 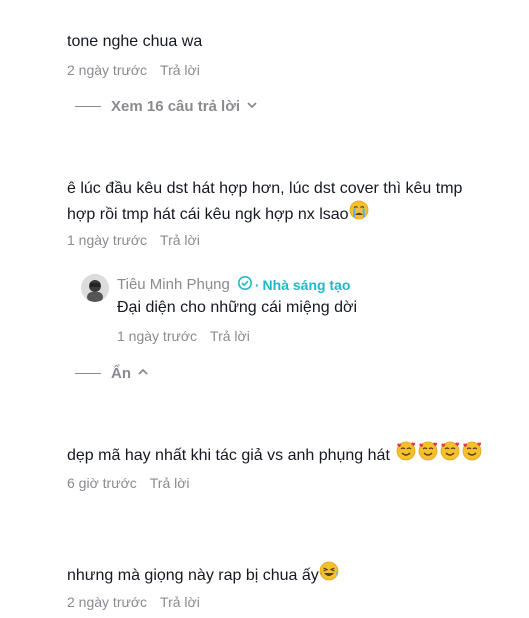 What do you see at coordinates (95, 288) in the screenshot?
I see `avatar` at bounding box center [95, 288].